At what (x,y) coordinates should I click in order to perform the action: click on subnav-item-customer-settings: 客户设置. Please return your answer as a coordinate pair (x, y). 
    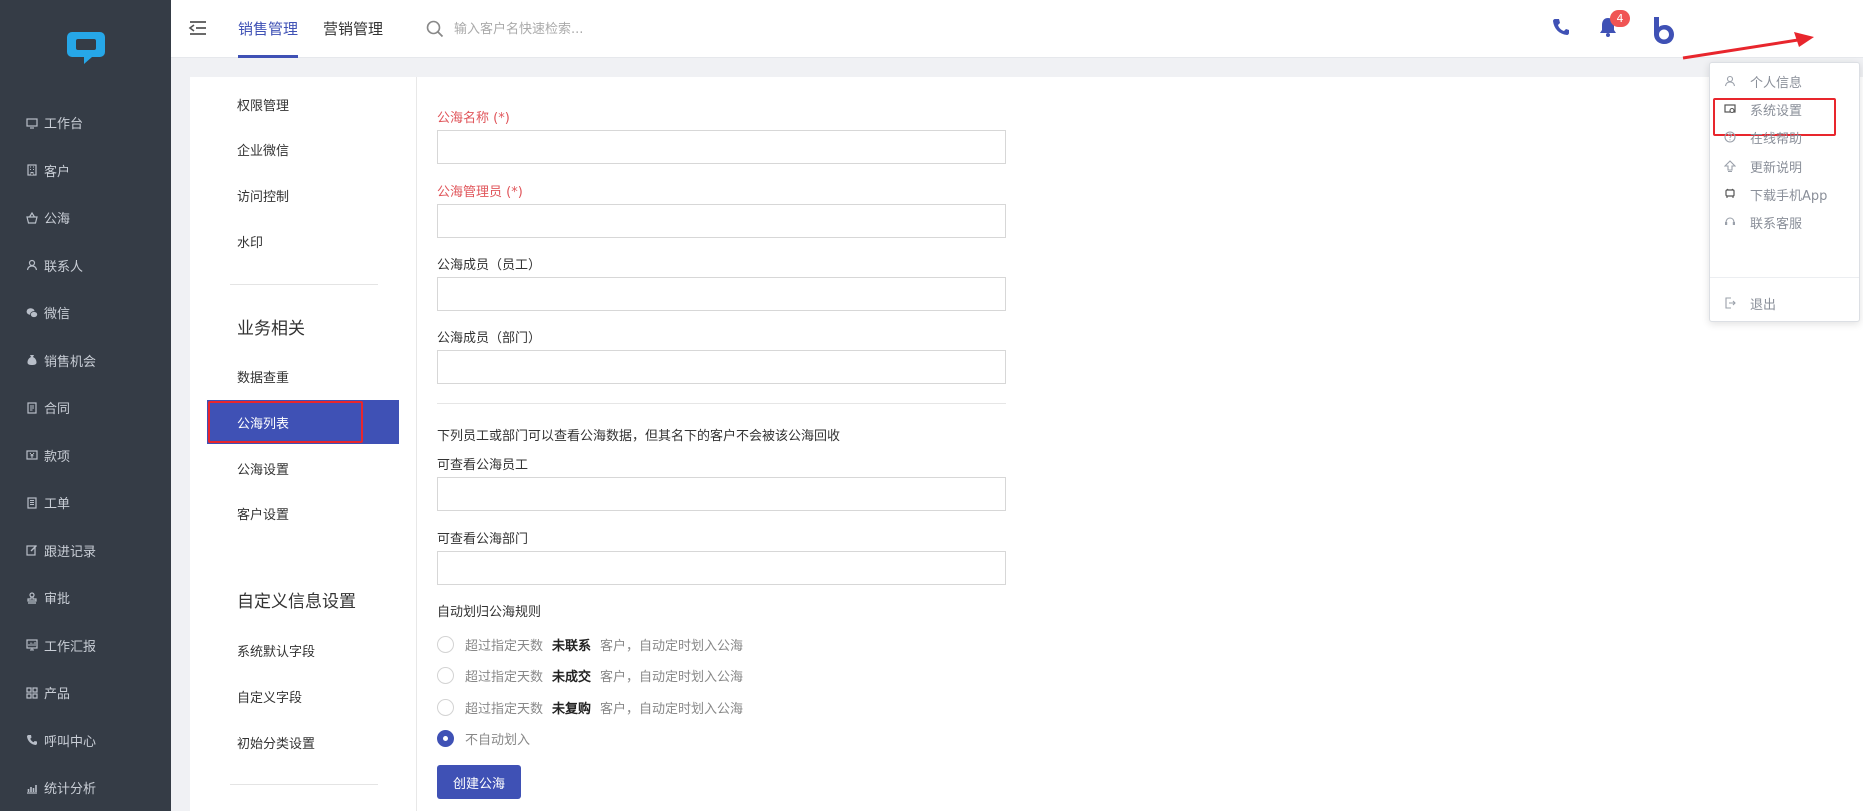
    Looking at the image, I should click on (263, 513).